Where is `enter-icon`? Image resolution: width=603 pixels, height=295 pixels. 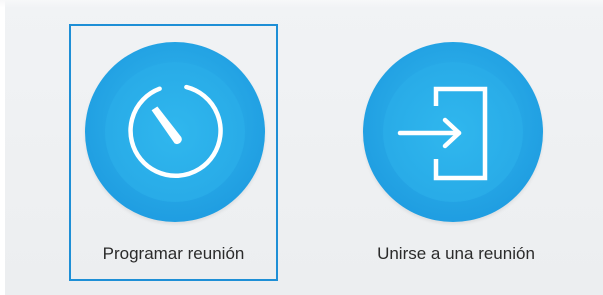 enter-icon is located at coordinates (442, 133).